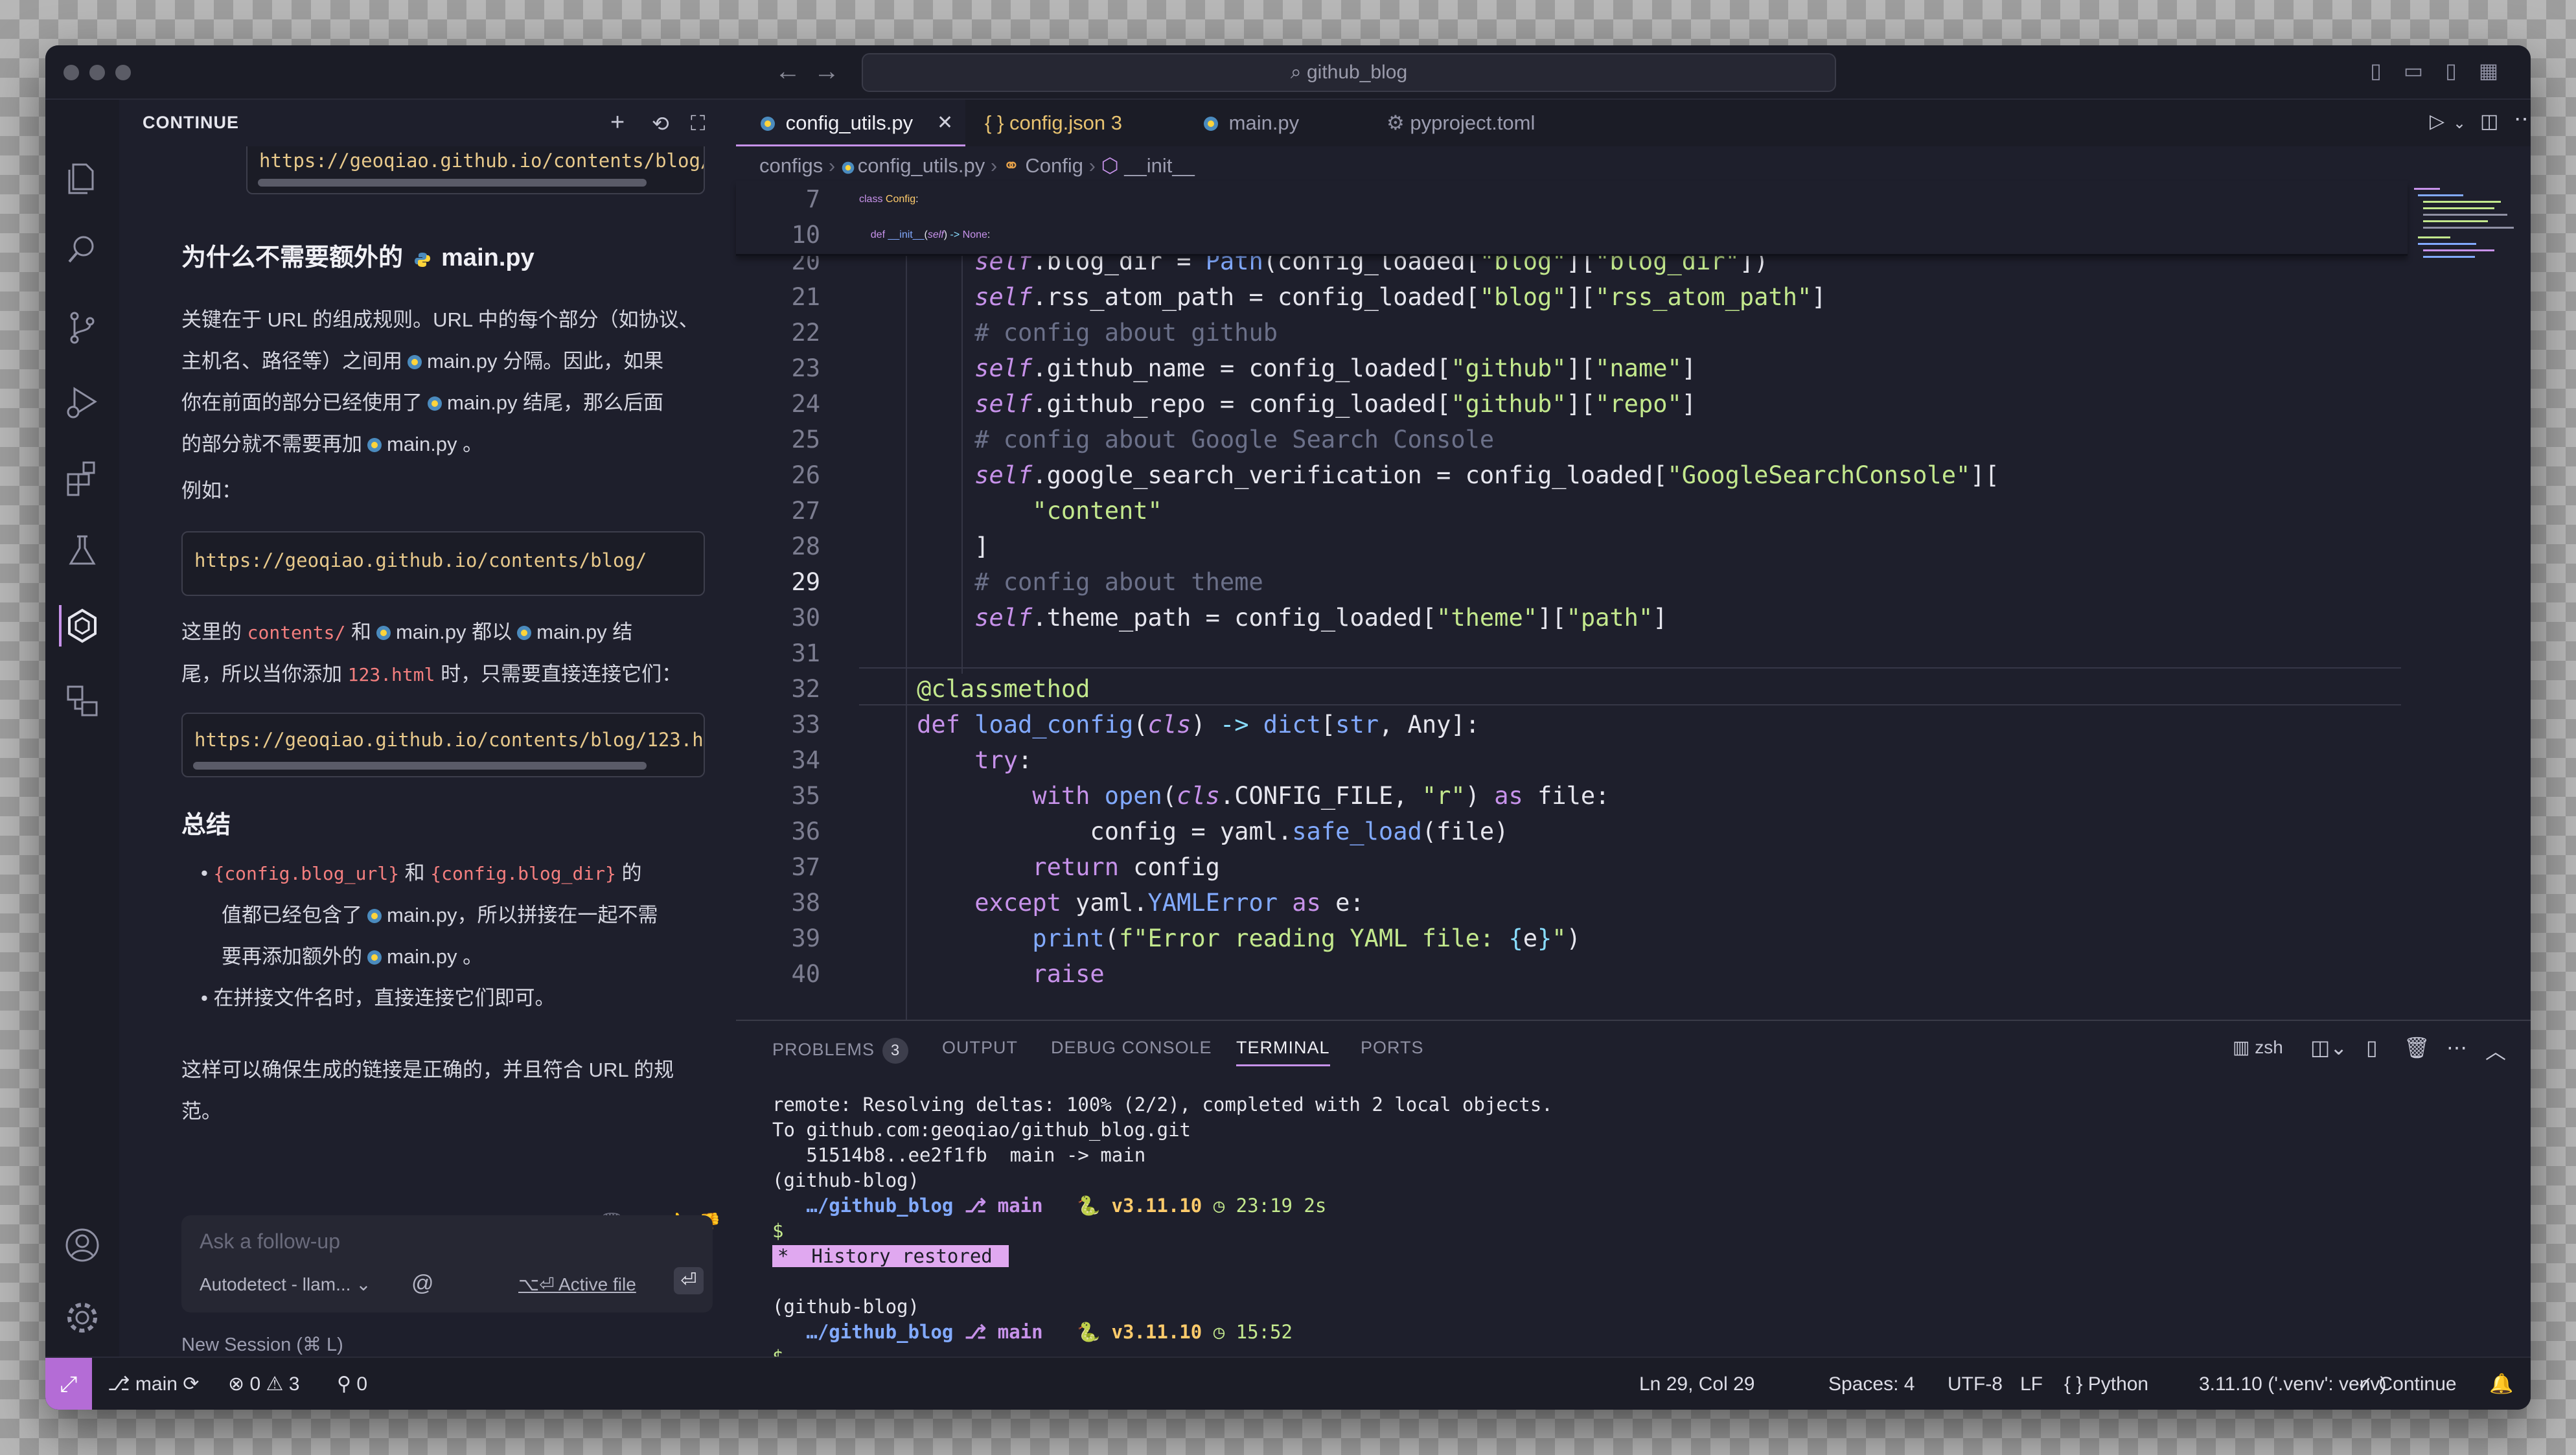 Image resolution: width=2576 pixels, height=1455 pixels. I want to click on split-terminal-icon: ◫⌄, so click(2328, 1047).